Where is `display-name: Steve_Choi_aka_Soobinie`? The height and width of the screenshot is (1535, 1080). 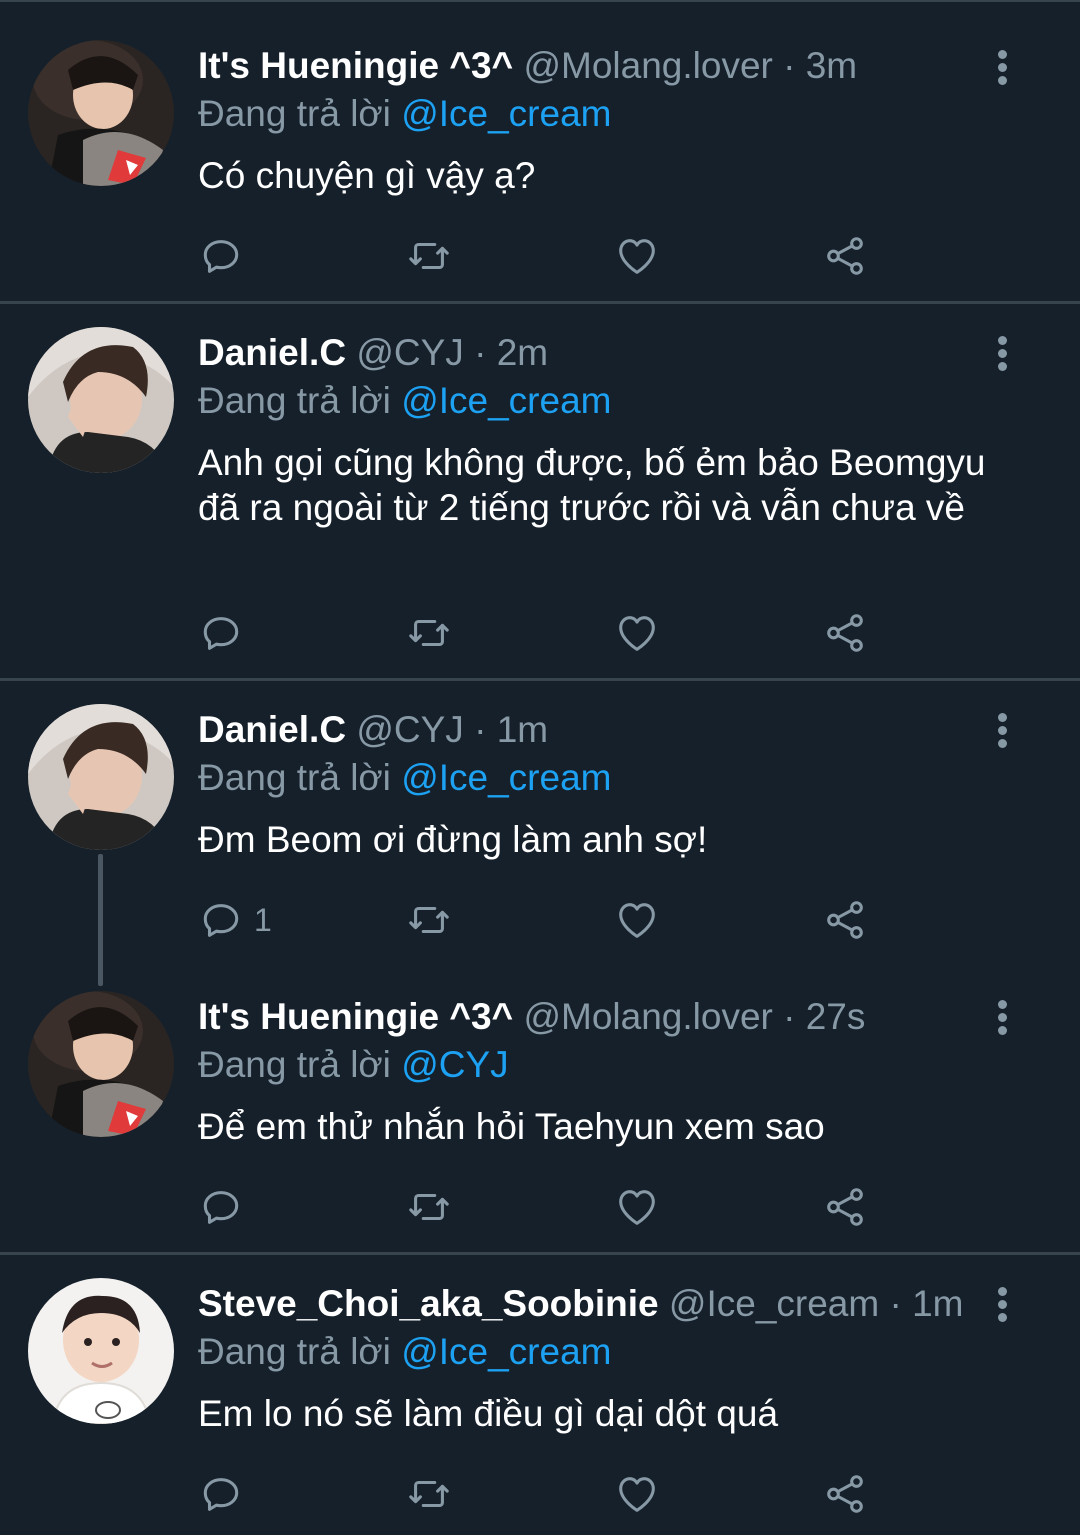
display-name: Steve_Choi_aka_Soobinie is located at coordinates (428, 1303).